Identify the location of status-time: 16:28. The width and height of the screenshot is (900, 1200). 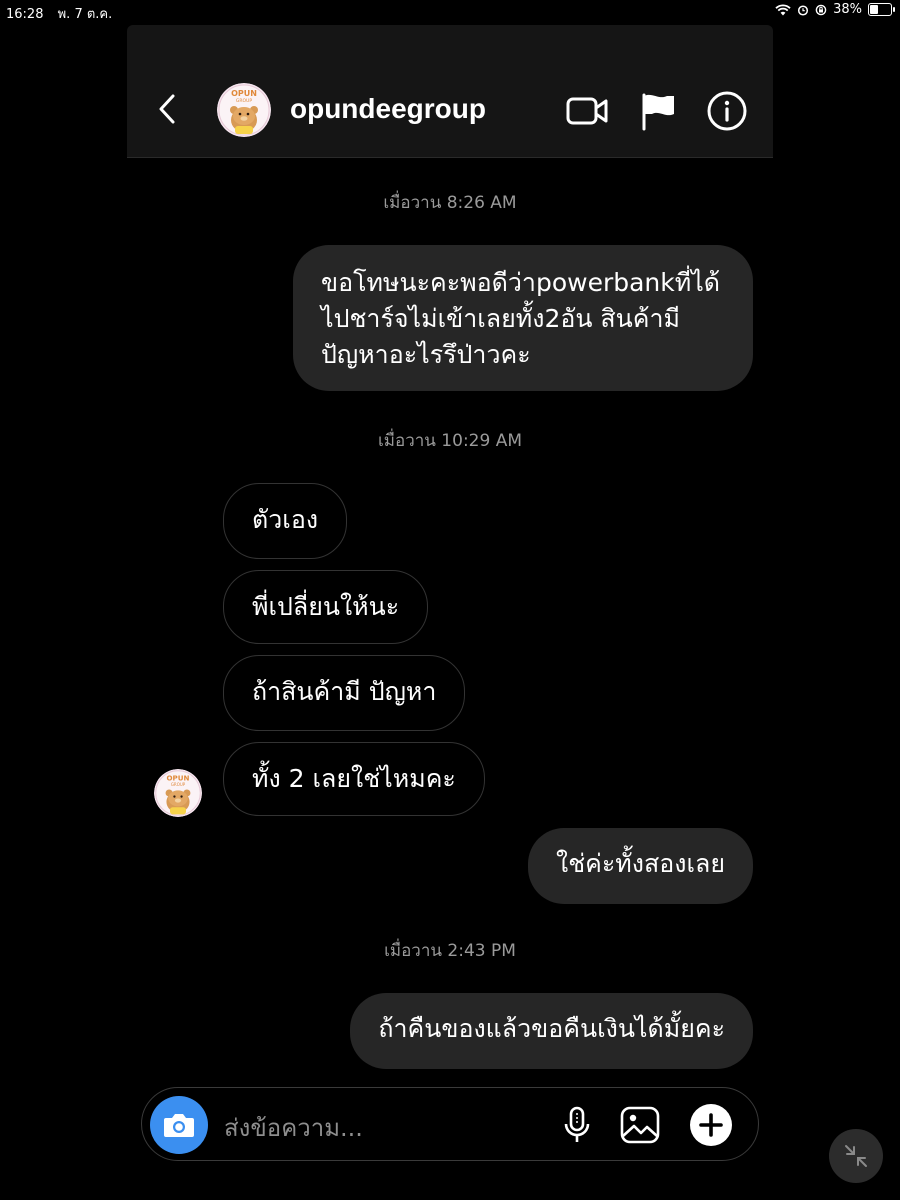
(25, 14).